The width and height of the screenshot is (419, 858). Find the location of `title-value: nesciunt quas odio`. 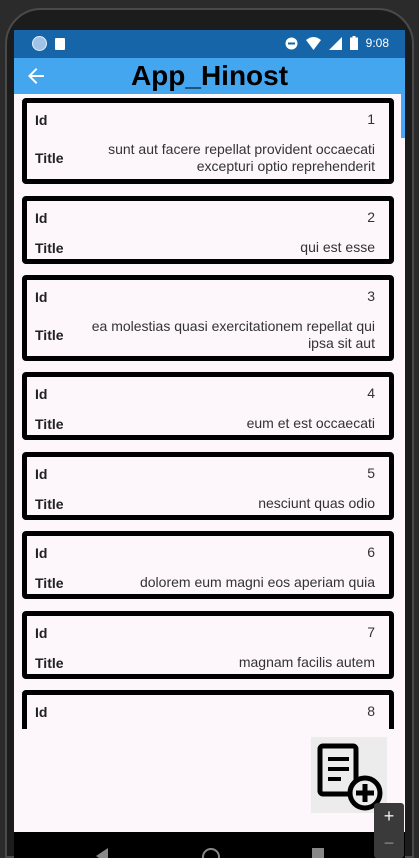

title-value: nesciunt quas odio is located at coordinates (316, 503).